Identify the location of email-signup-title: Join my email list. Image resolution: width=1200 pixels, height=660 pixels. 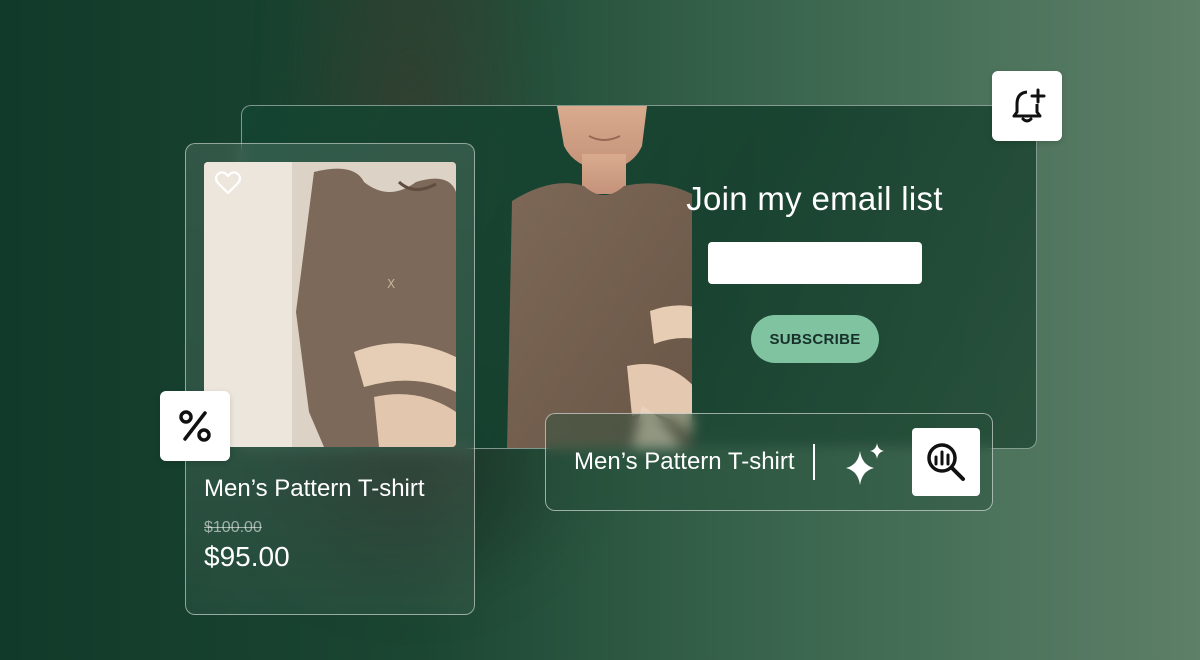
(814, 198).